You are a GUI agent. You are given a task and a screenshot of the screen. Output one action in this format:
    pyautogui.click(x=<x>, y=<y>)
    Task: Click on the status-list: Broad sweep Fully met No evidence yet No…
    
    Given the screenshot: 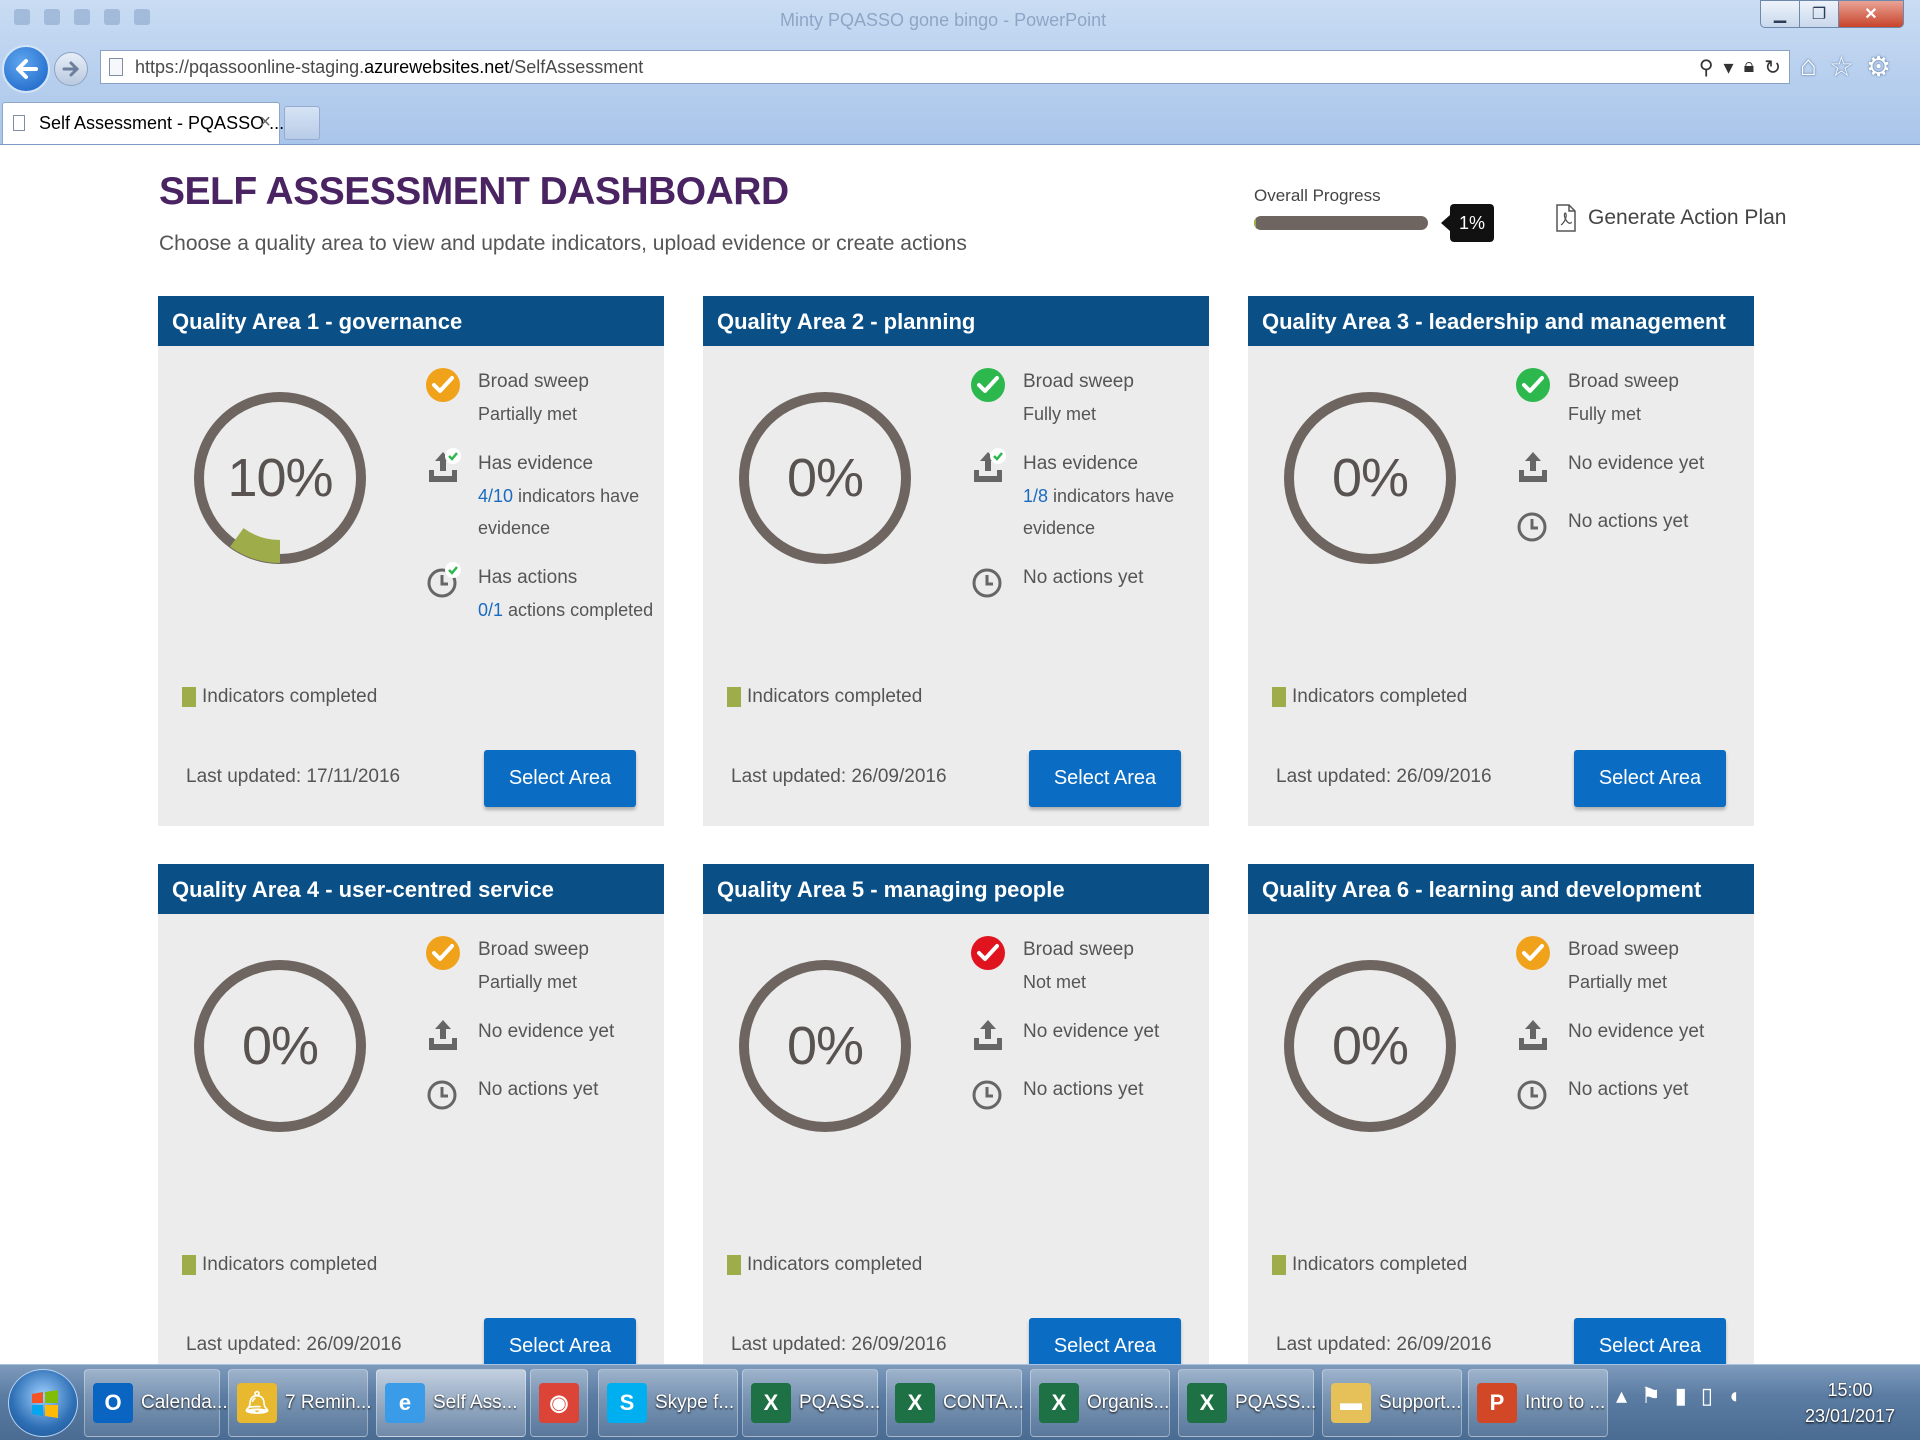 What is the action you would take?
    pyautogui.click(x=1629, y=465)
    